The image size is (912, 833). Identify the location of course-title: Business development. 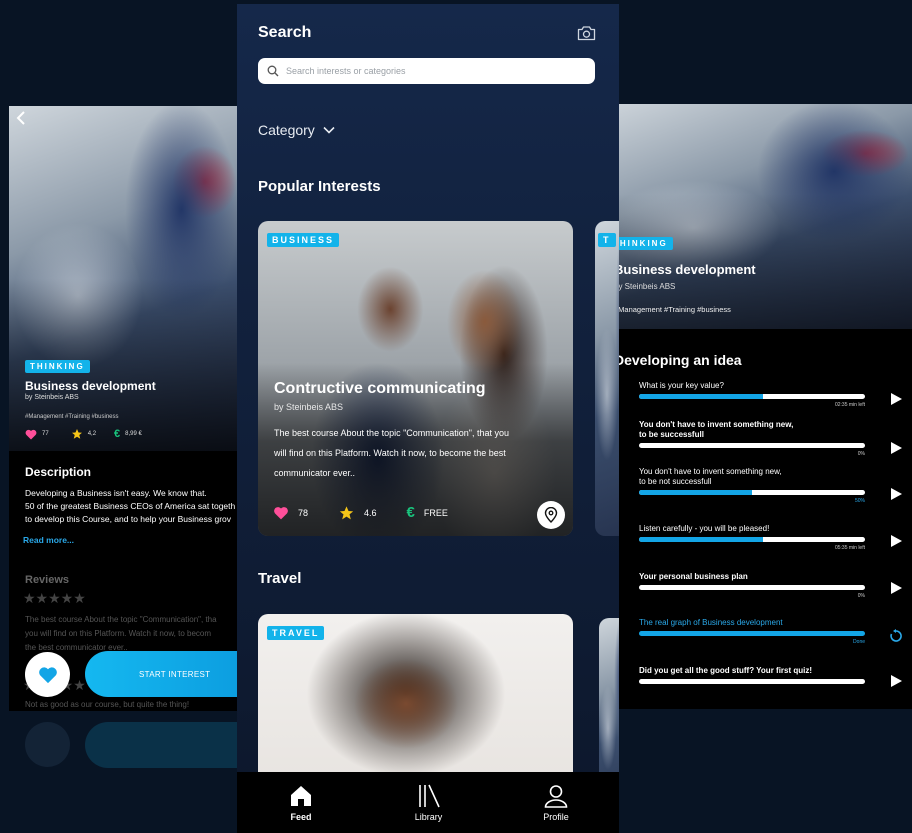
(685, 269).